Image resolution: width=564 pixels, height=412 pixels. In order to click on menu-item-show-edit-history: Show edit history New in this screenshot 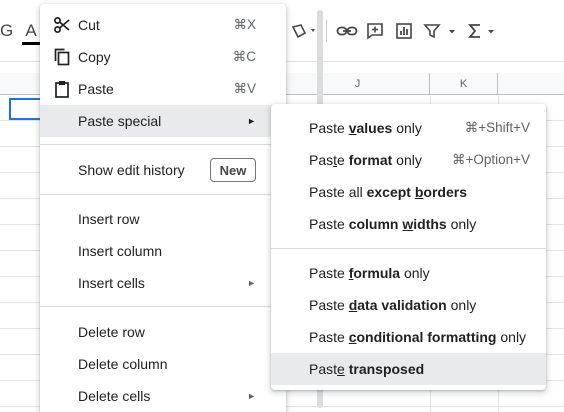, I will do `click(163, 170)`.